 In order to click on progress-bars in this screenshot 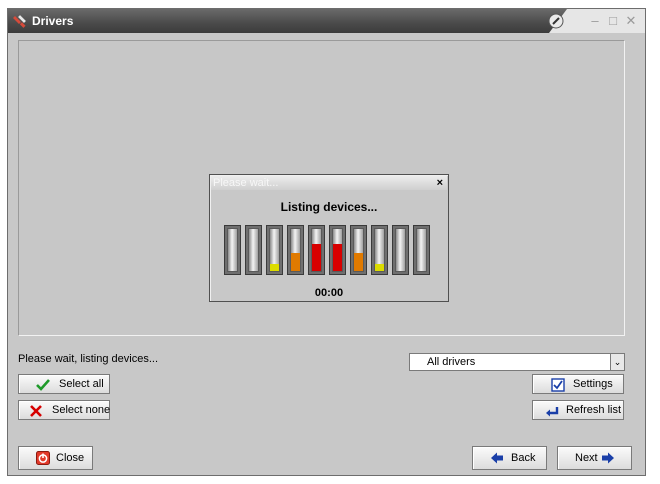, I will do `click(329, 250)`.